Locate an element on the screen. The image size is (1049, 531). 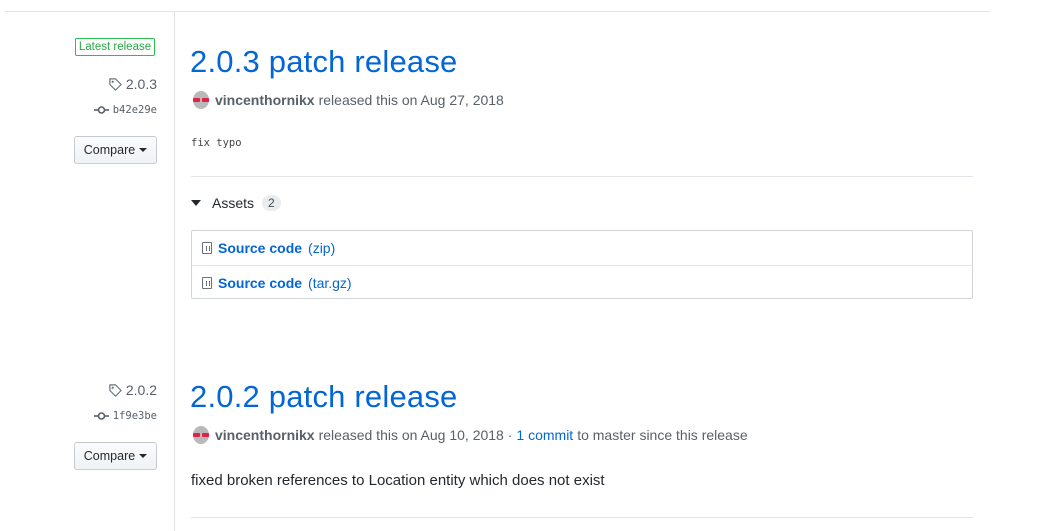
released-text: released this on Aug 10, 2018 · is located at coordinates (415, 435).